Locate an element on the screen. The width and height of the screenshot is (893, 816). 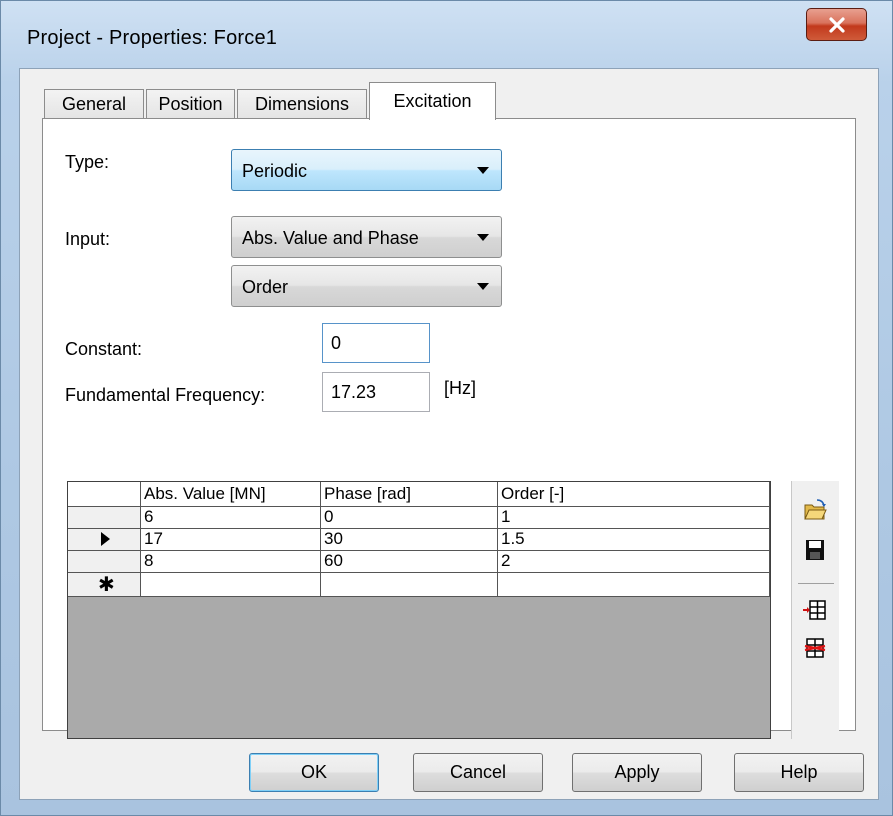
row-header-current is located at coordinates (104, 540).